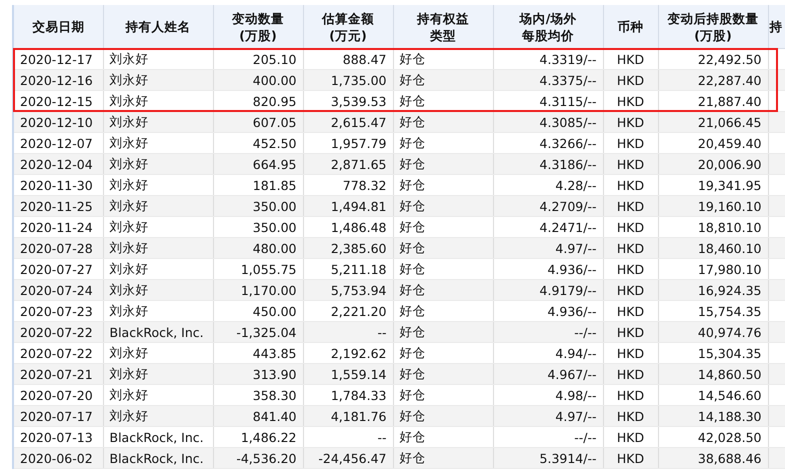  I want to click on table-cell: 2020-11-30, so click(56, 185).